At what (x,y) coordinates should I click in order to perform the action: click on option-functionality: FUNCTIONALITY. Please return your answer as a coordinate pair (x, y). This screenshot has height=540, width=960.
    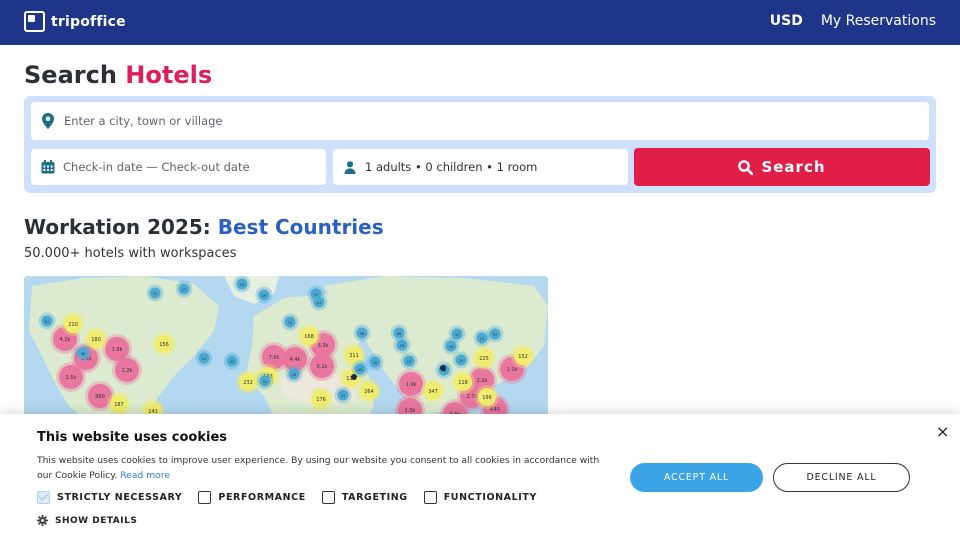
    Looking at the image, I should click on (480, 497).